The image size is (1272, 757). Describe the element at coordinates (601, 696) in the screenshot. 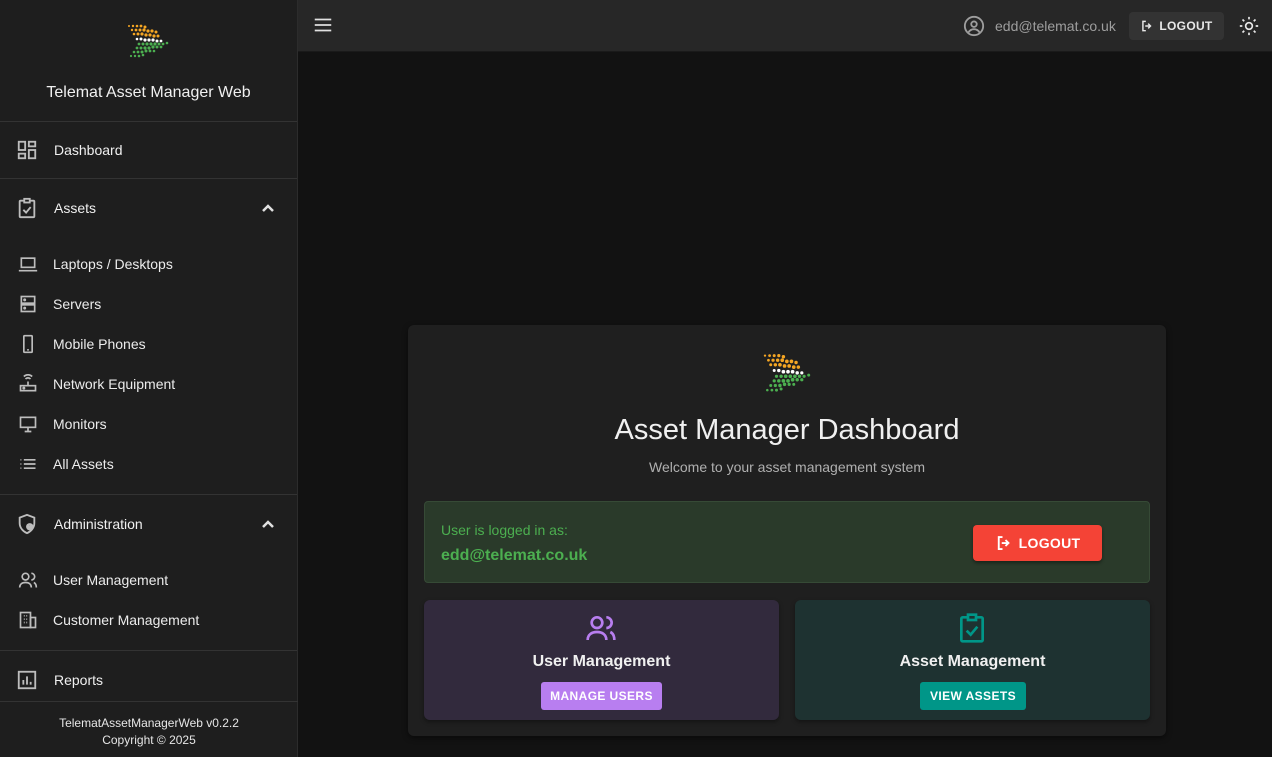

I see `manage-users-button: MANAGE USERS` at that location.